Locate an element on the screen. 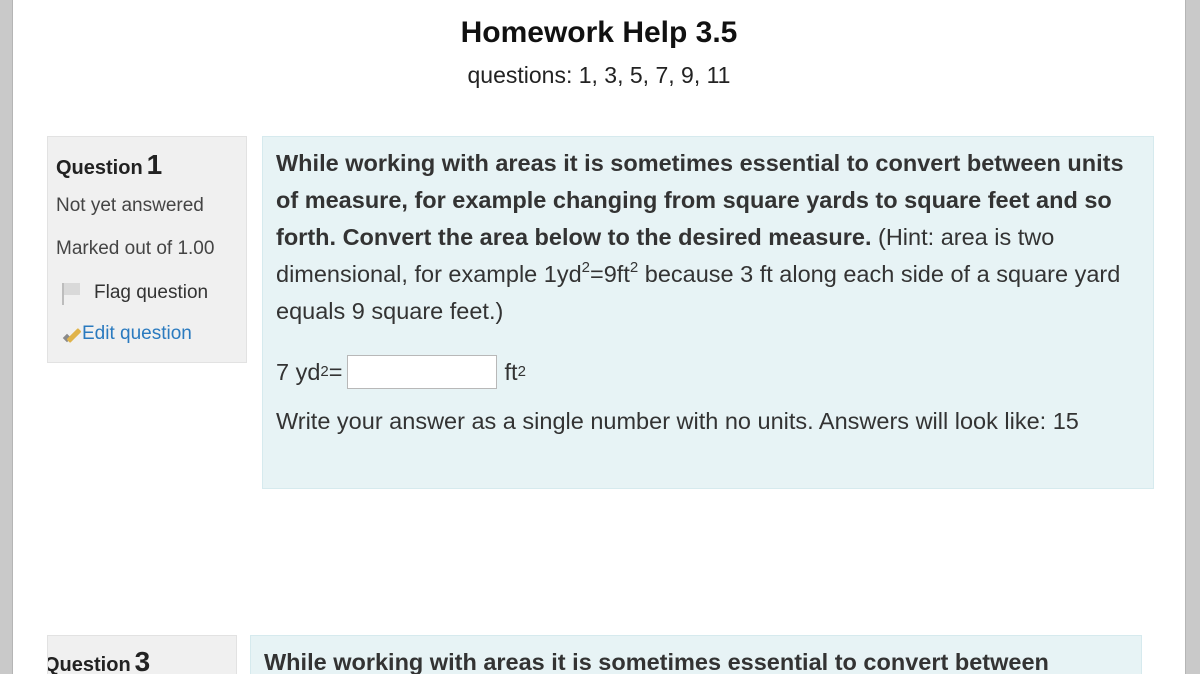  flag-icon is located at coordinates (69, 293).